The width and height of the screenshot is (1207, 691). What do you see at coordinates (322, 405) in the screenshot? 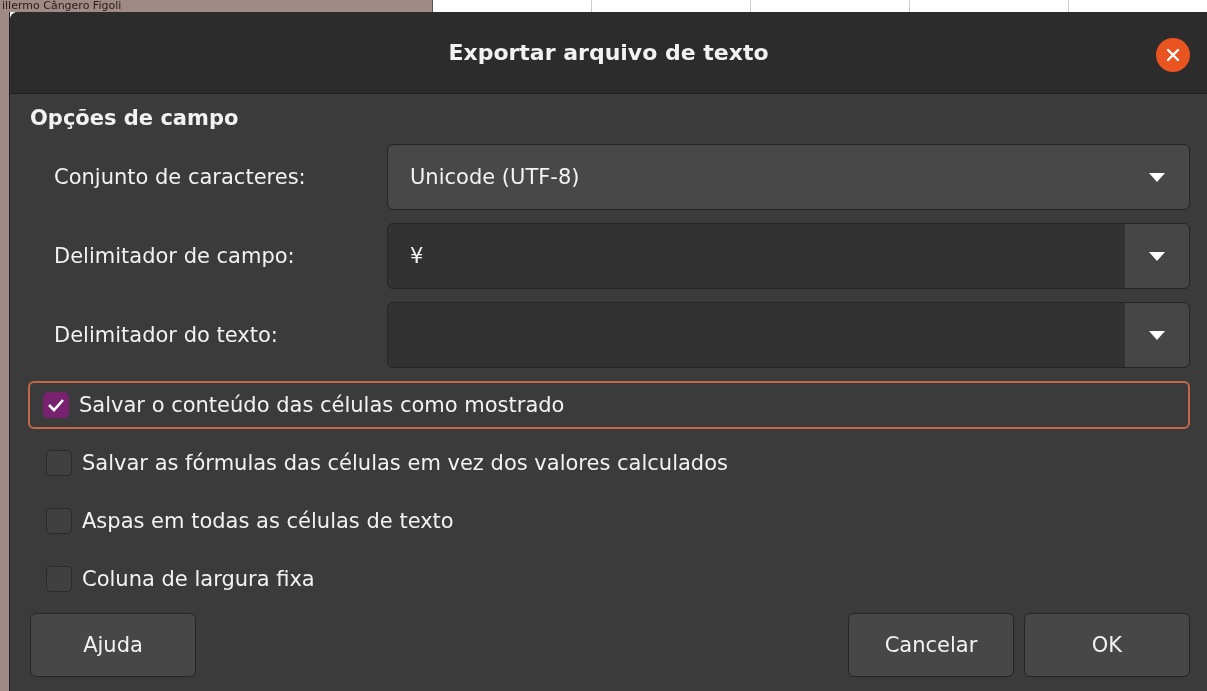
I see `checkbox-label: Salvar o conteúdo das células como mostrado` at bounding box center [322, 405].